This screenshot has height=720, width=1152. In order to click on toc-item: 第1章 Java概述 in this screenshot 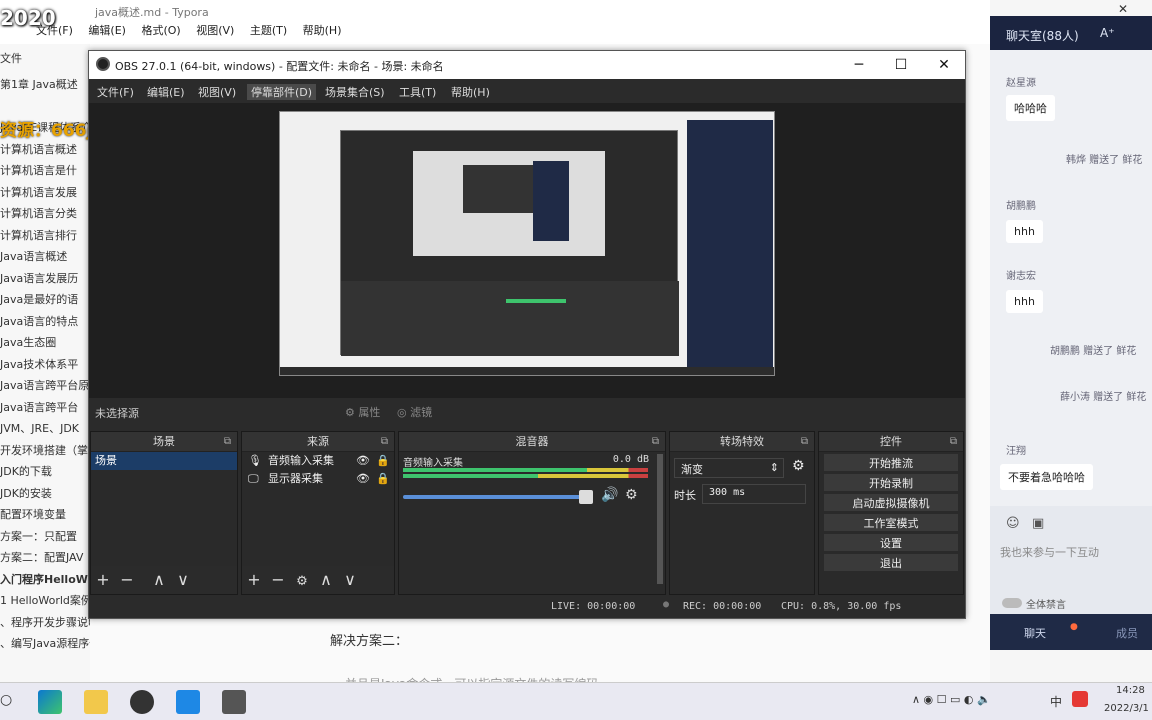, I will do `click(45, 85)`.